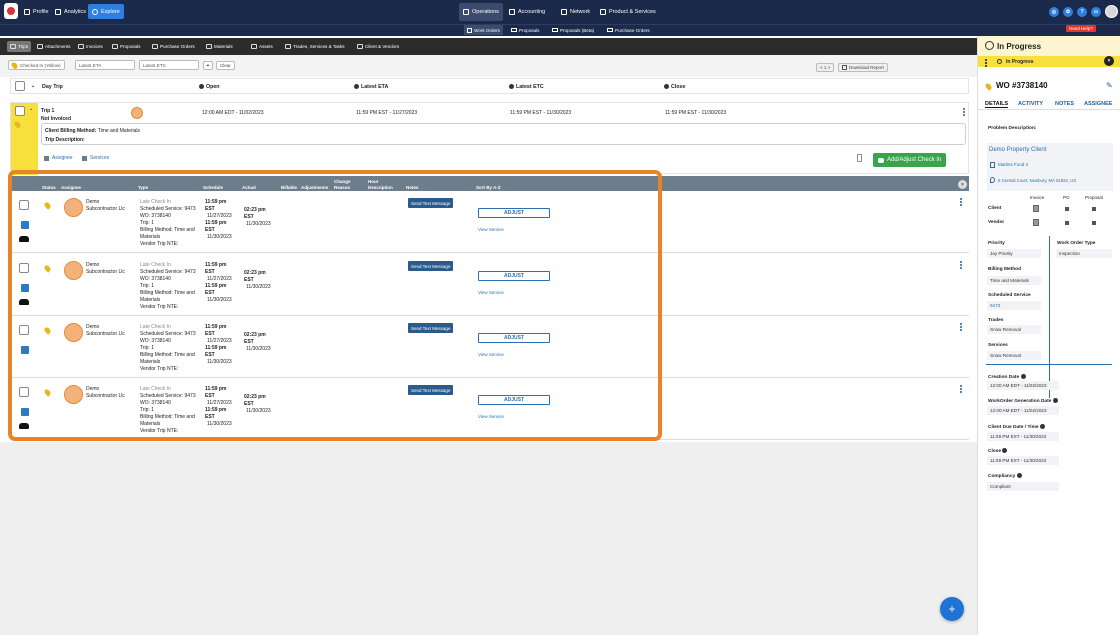 This screenshot has width=1120, height=635. What do you see at coordinates (33, 86) in the screenshot?
I see `expand-chevron-icon: ⌄` at bounding box center [33, 86].